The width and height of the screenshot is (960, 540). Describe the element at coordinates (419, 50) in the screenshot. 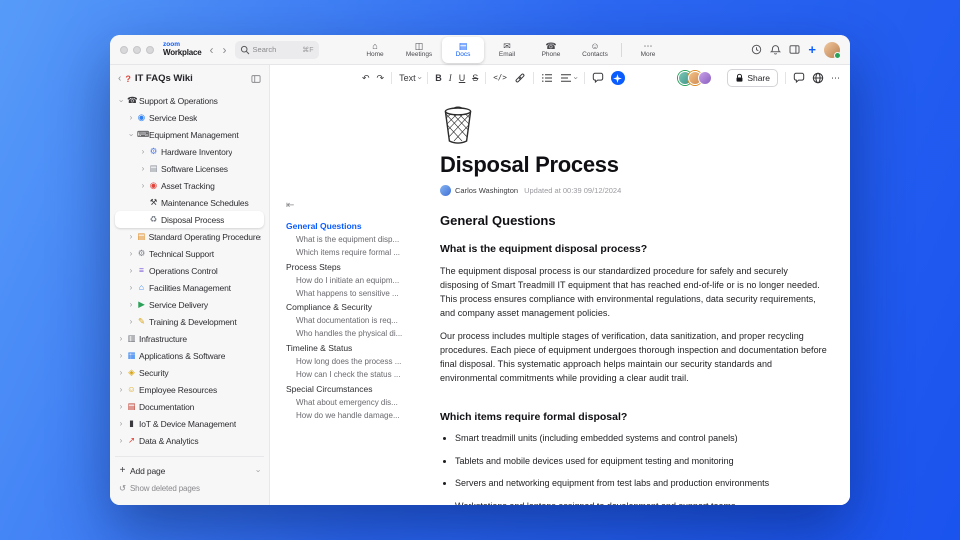

I see `nav-meetings: ◫ Meetings` at that location.